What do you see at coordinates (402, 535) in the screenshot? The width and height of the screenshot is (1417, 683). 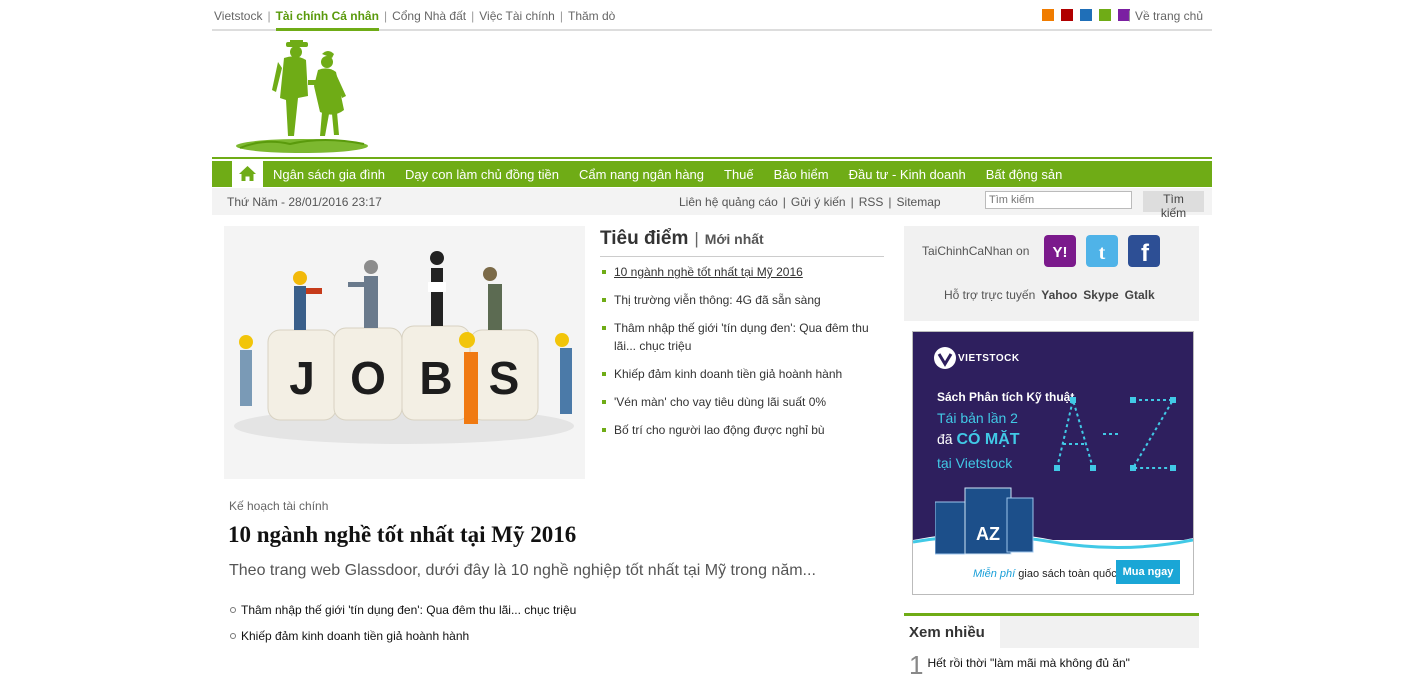 I see `article-headline: 10 ngành nghề tốt nhất tại Mỹ 2016` at bounding box center [402, 535].